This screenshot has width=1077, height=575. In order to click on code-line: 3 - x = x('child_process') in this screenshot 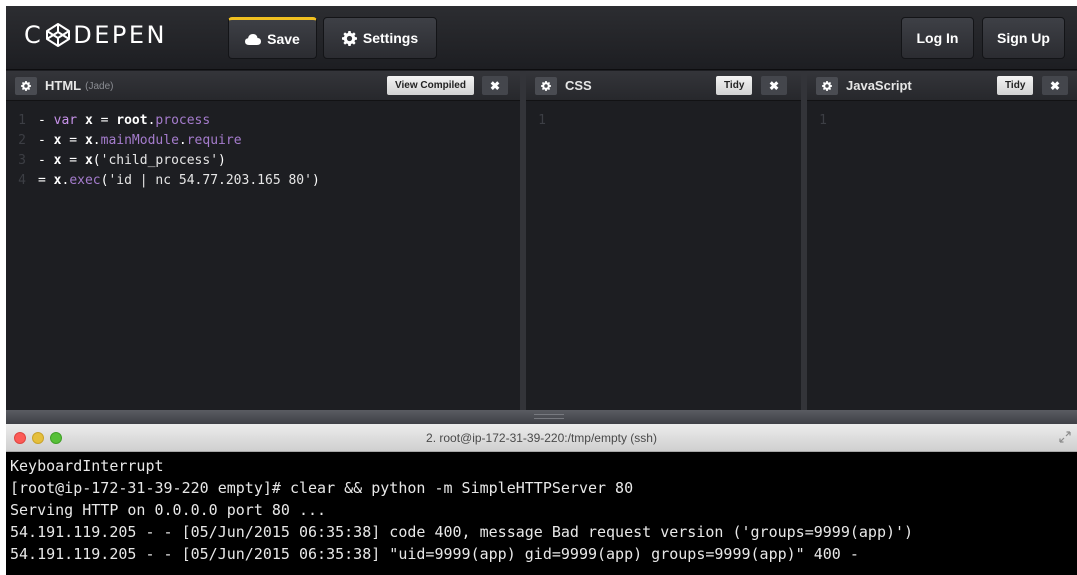, I will do `click(263, 161)`.